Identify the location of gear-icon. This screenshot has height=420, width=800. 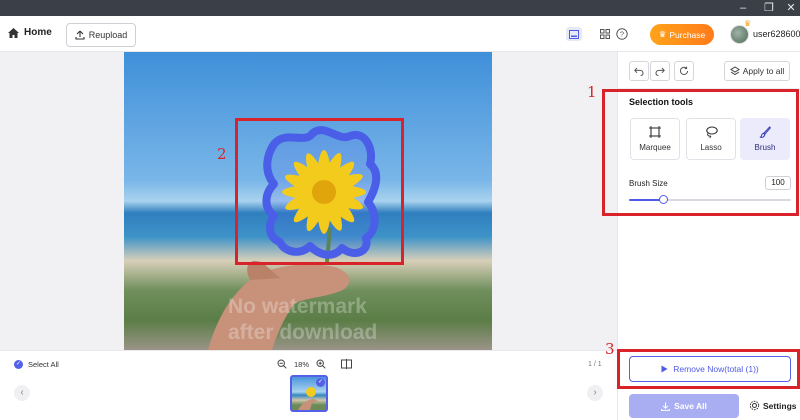
(754, 405).